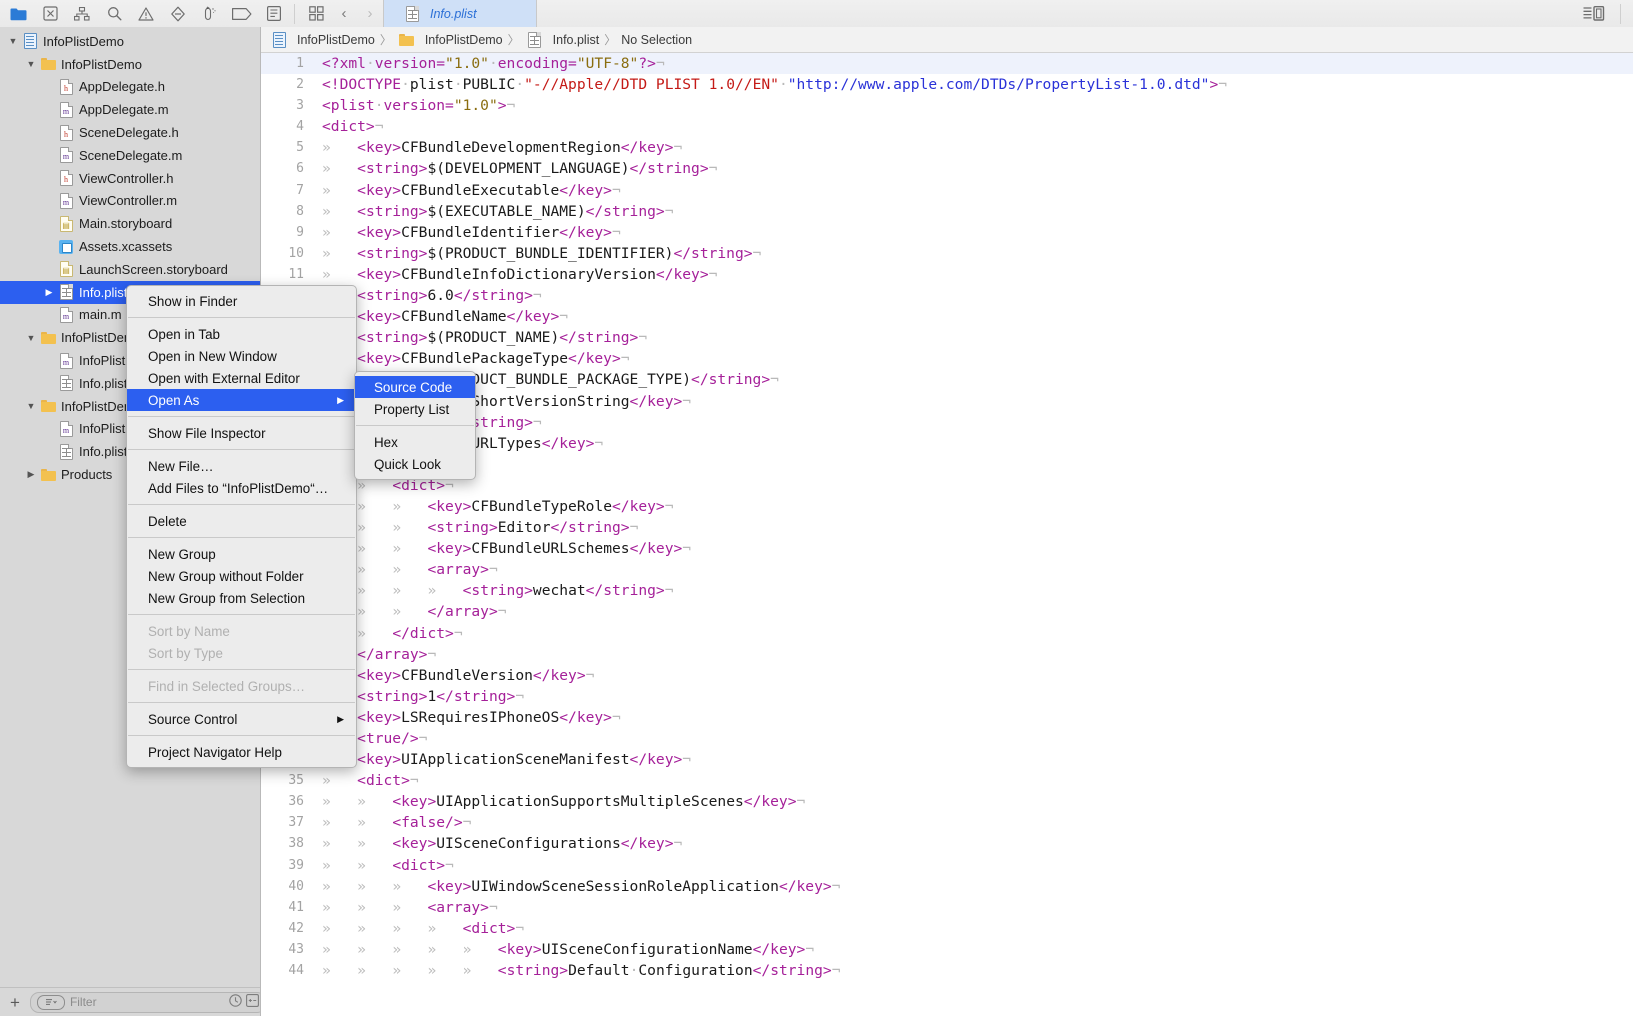  I want to click on menu-item: Source Code, so click(415, 387).